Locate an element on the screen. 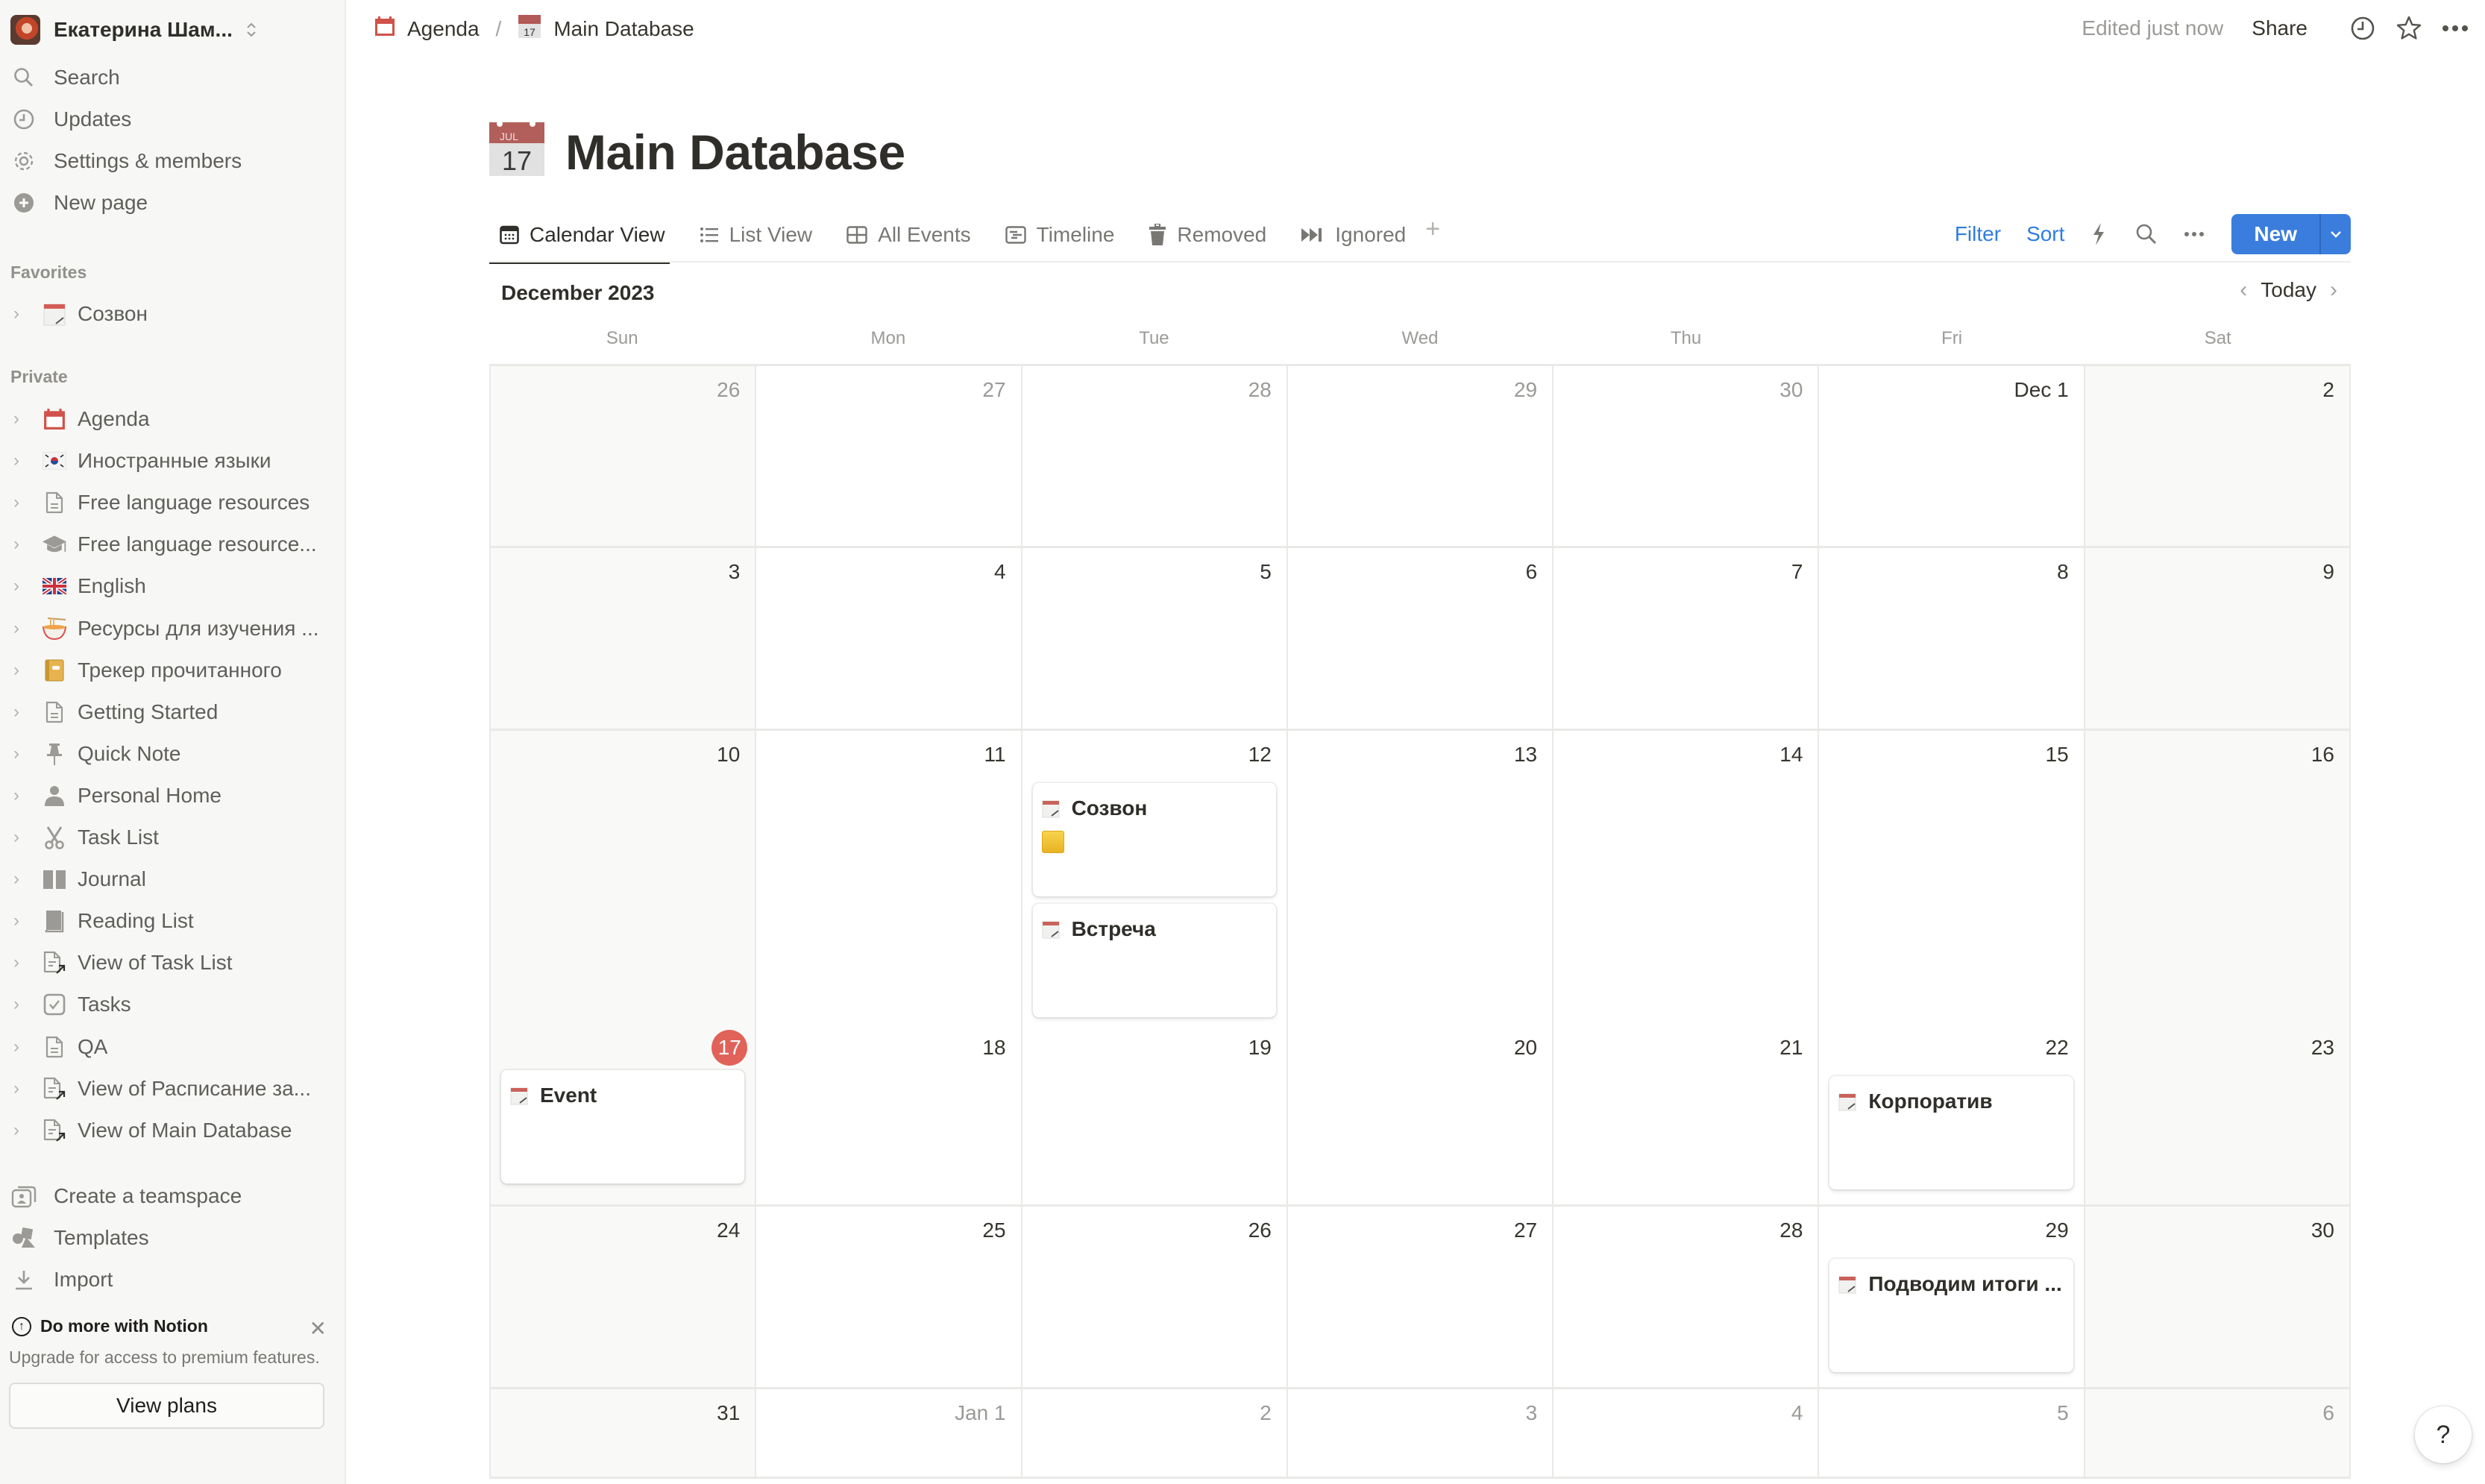 The width and height of the screenshot is (2485, 1484). sidebar-create-teamspace: Create a teamspace is located at coordinates (126, 1196).